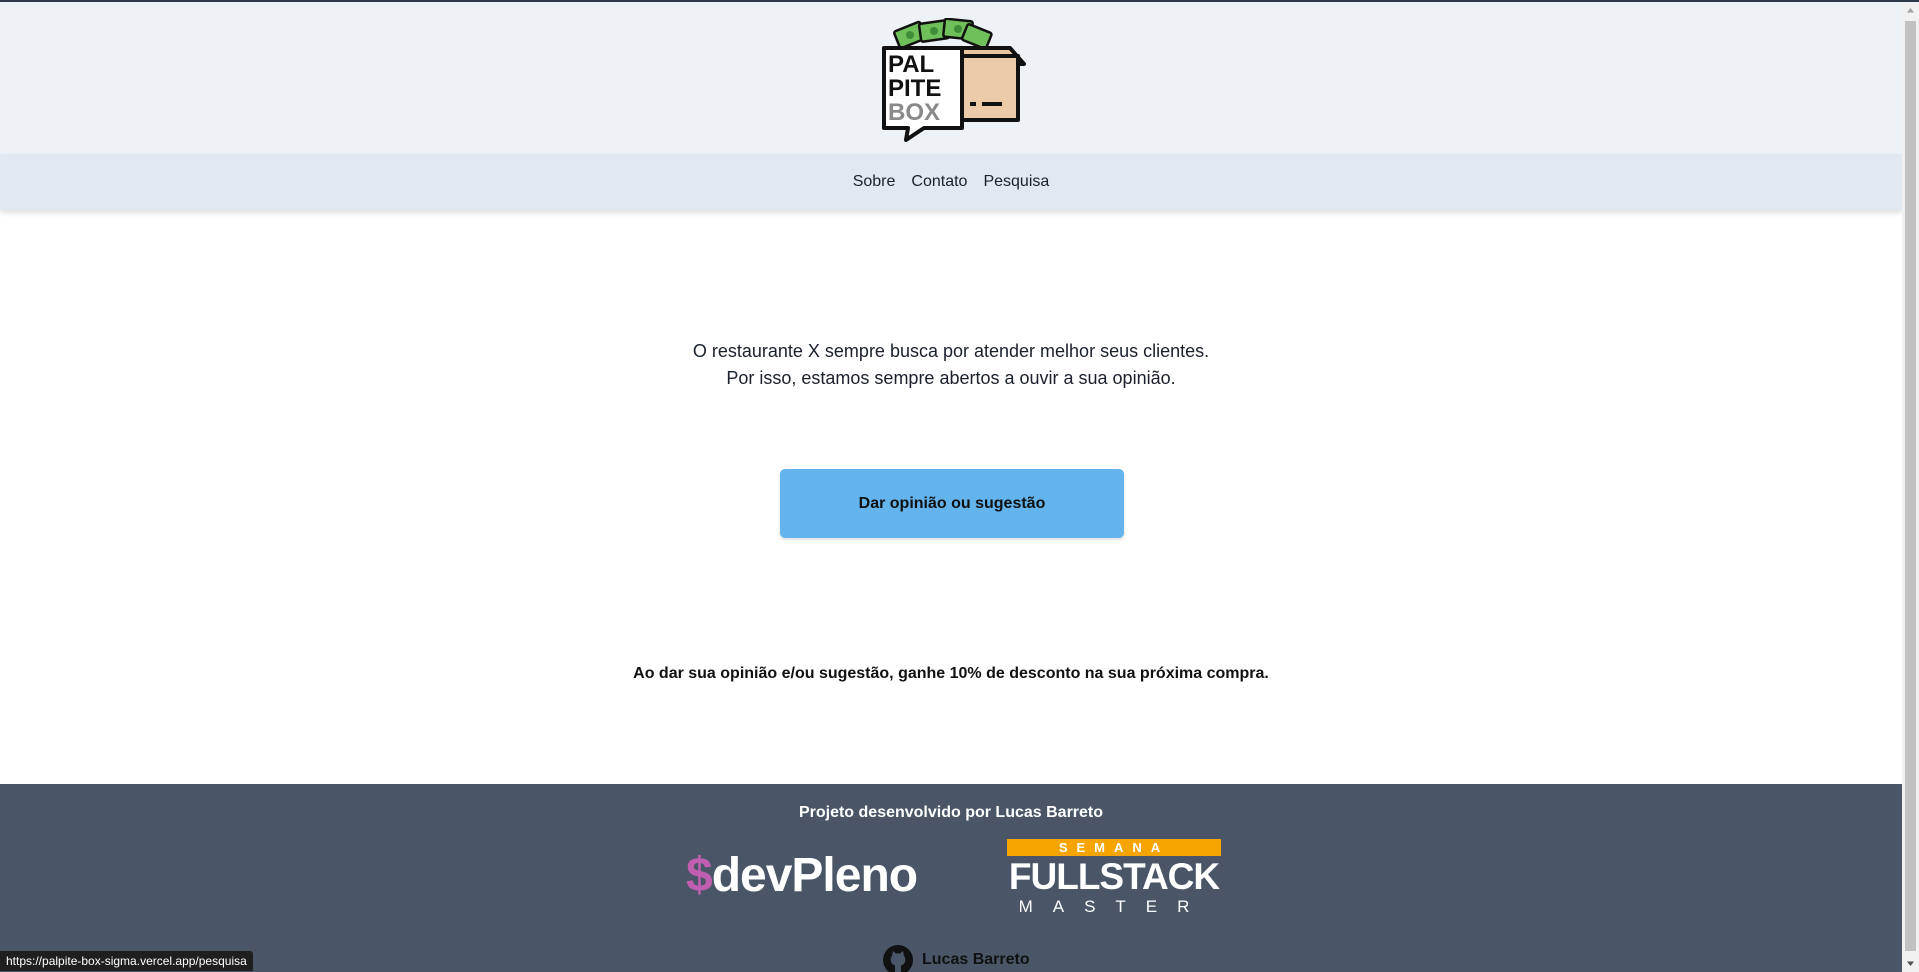 The height and width of the screenshot is (972, 1919). I want to click on fullstack-master-logo: SEMANA FULLSTACK MASTER, so click(1114, 878).